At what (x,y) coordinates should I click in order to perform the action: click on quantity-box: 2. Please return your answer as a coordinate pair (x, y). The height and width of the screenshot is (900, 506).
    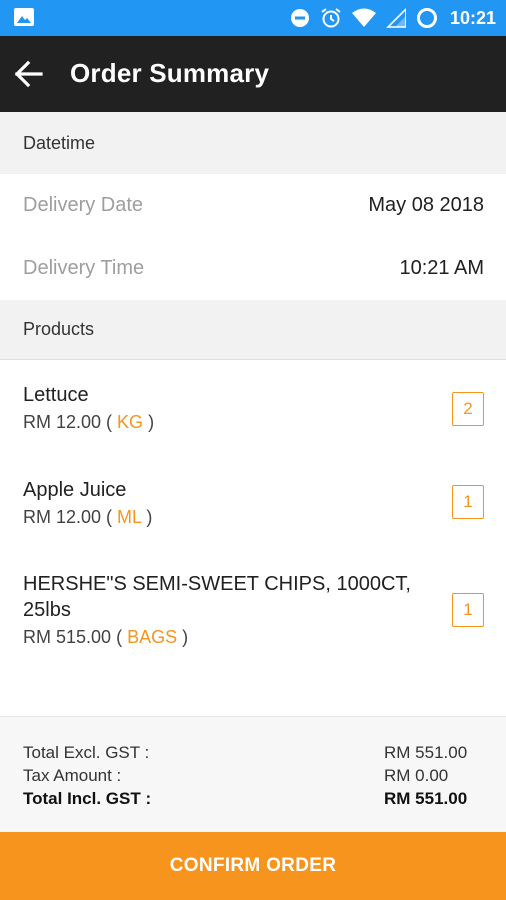
    Looking at the image, I should click on (468, 409).